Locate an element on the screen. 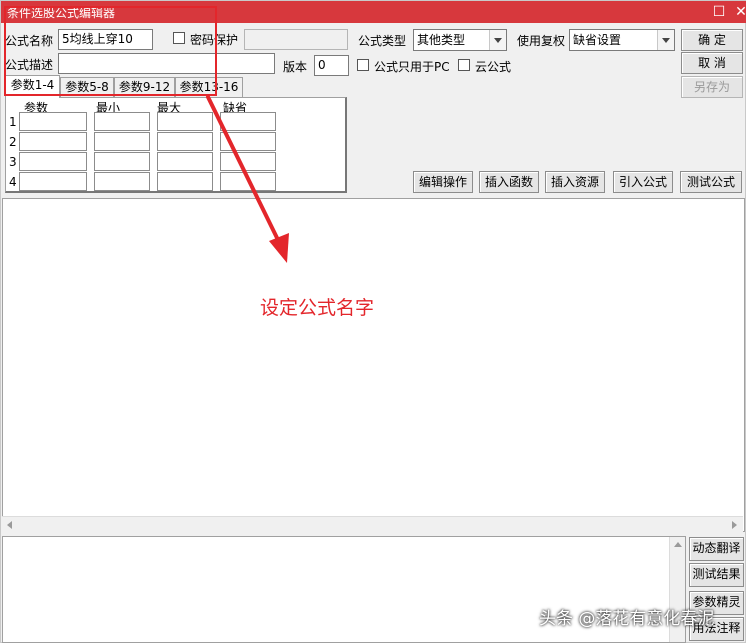  annotation-arrow is located at coordinates (247, 179).